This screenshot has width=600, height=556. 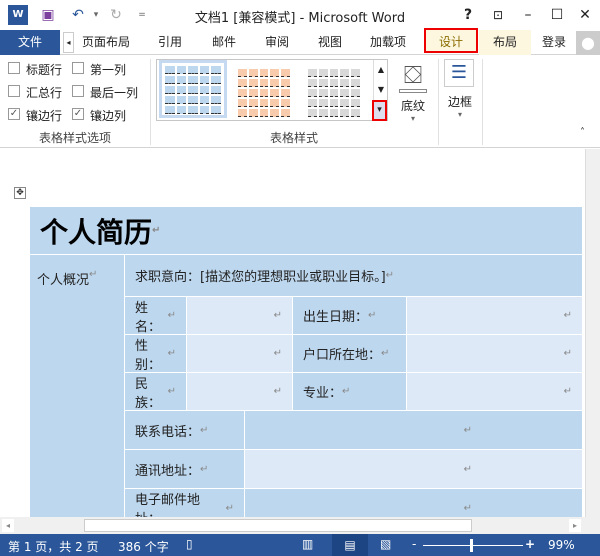 What do you see at coordinates (585, 15) in the screenshot?
I see `close-icon: ✕` at bounding box center [585, 15].